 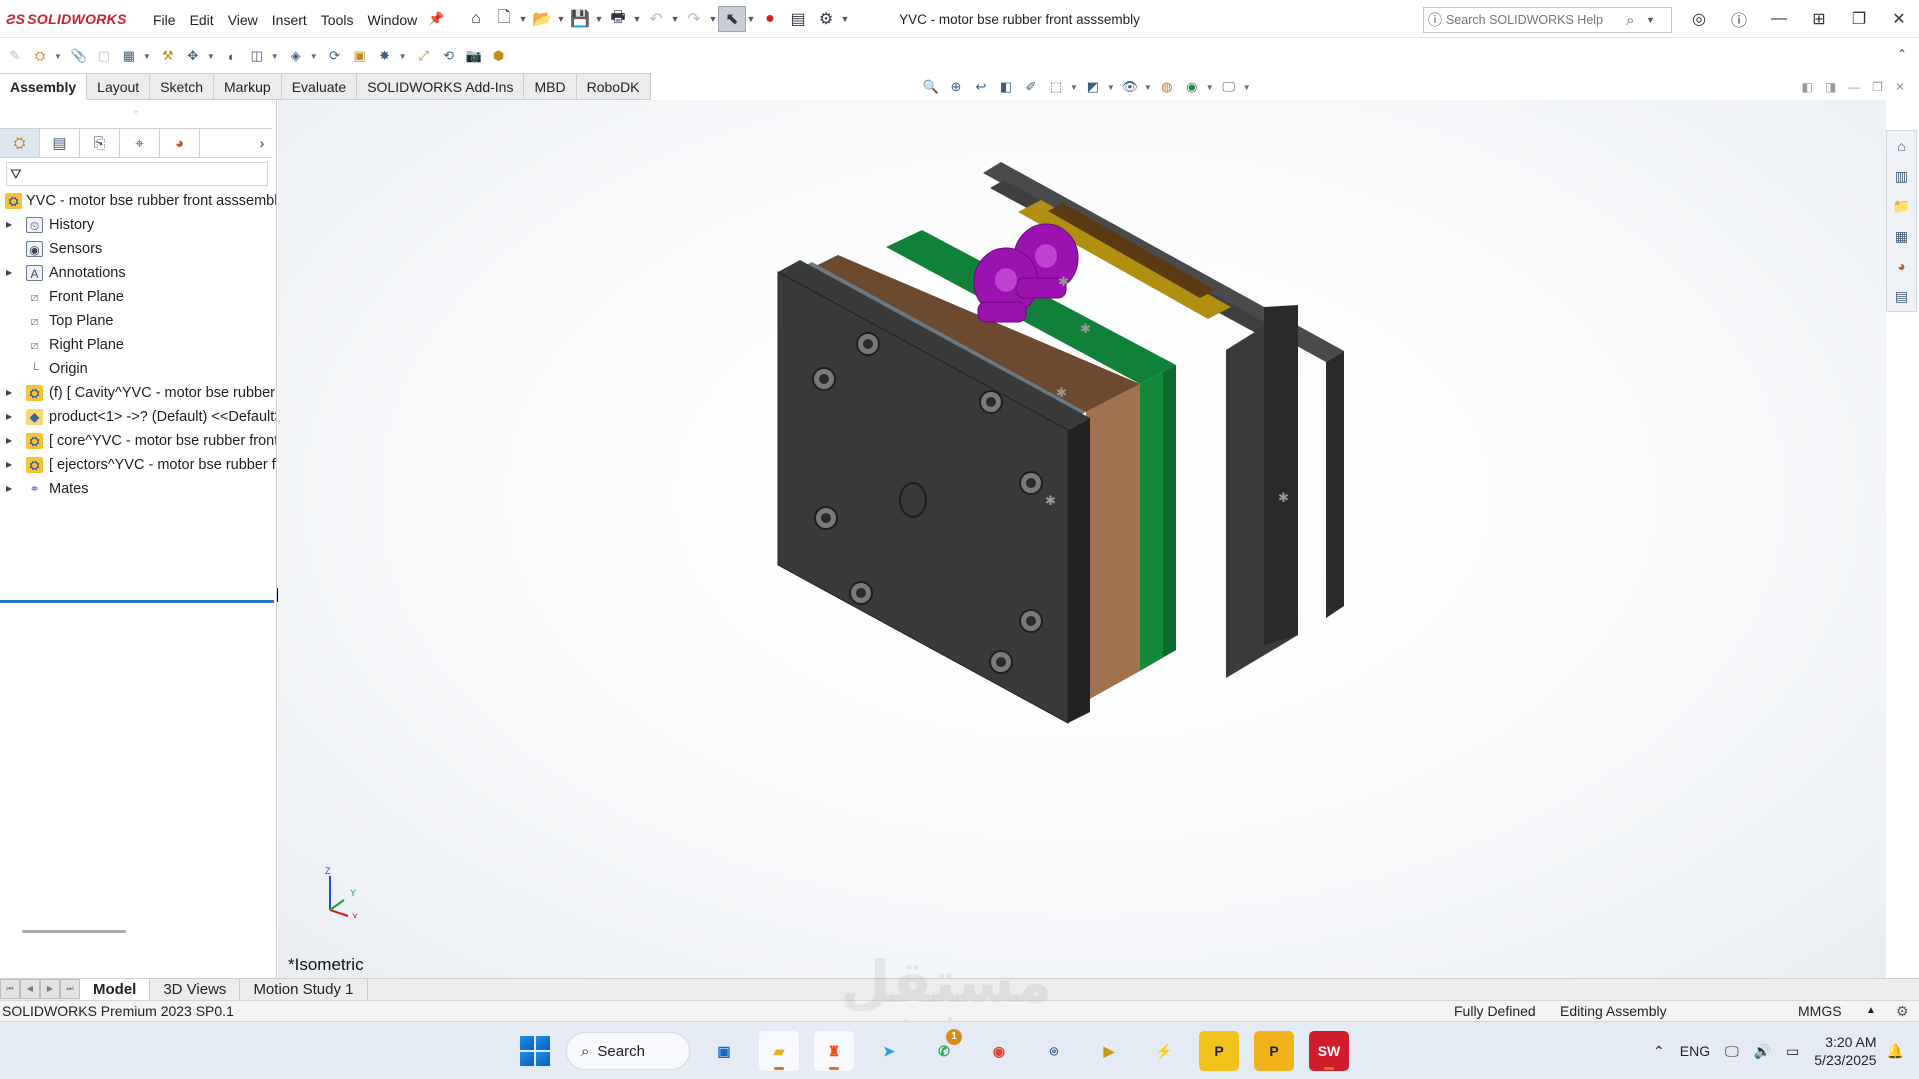 I want to click on pattern-dropdown-icon: ▼, so click(x=147, y=56).